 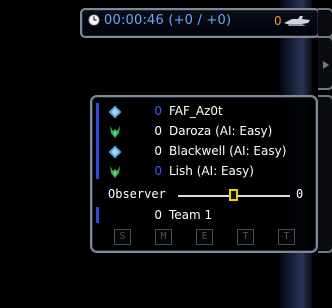 I want to click on player-row: 0 Lish (AI: Easy), so click(x=204, y=172).